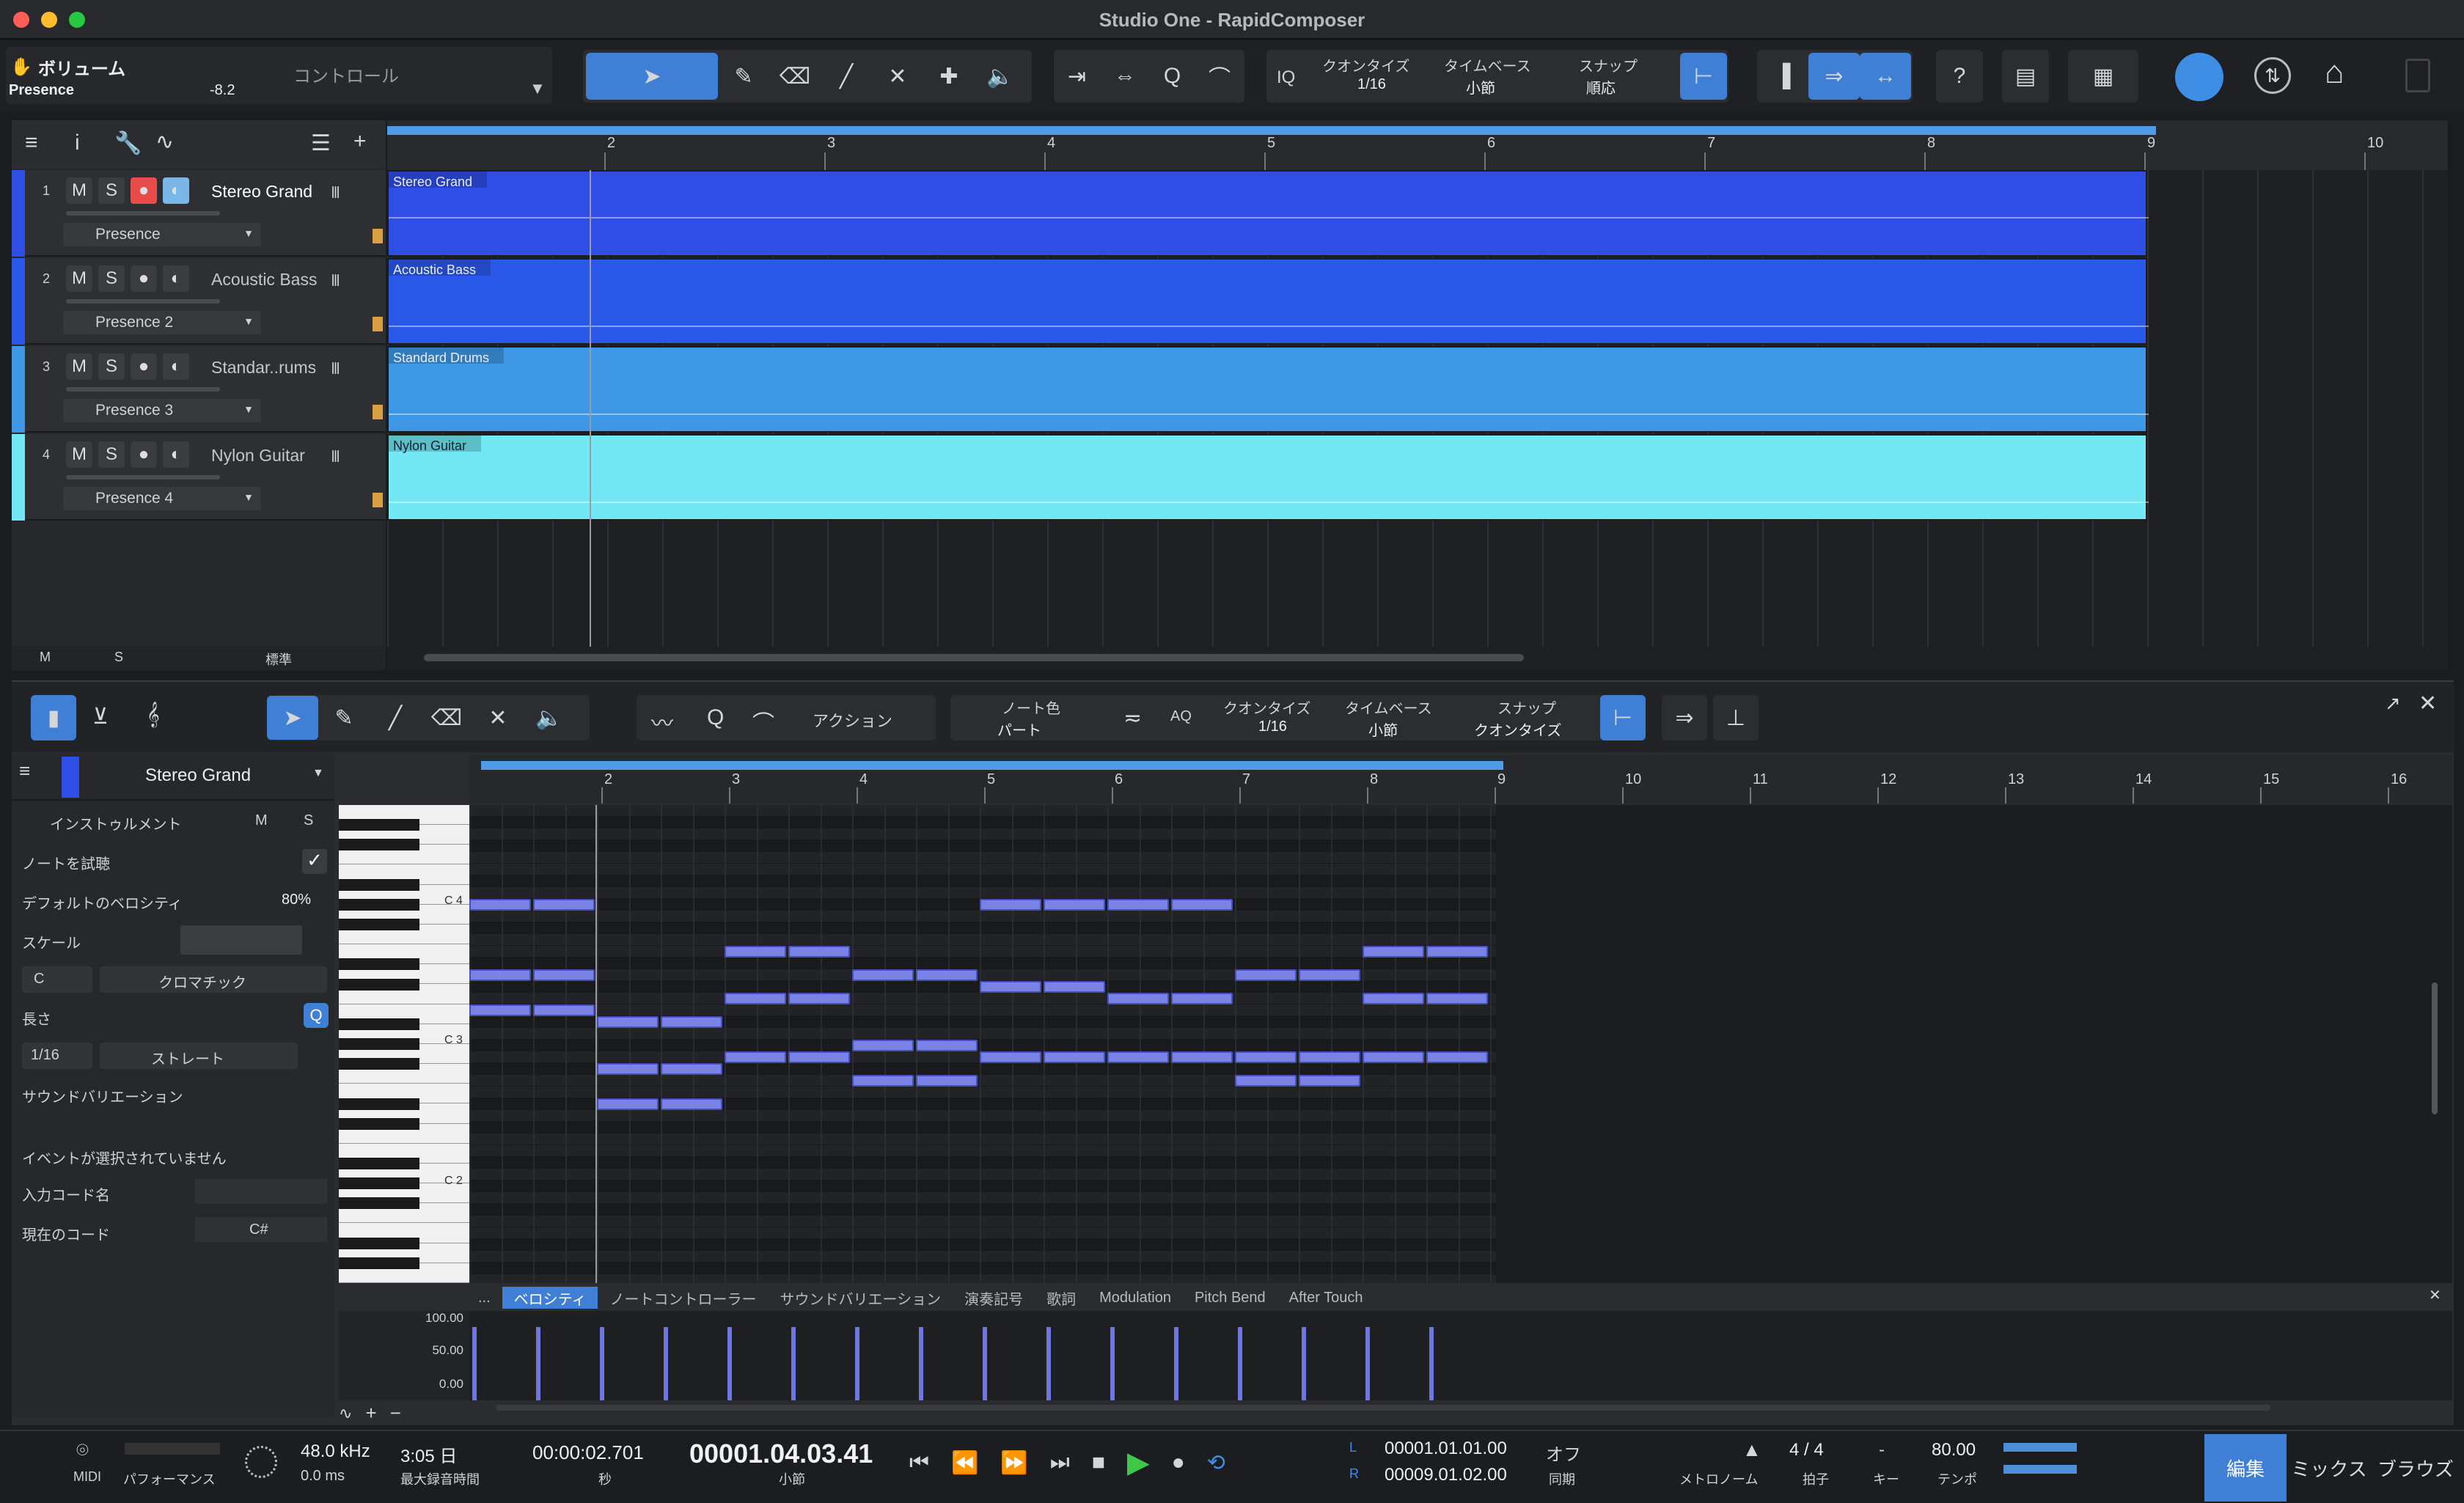 This screenshot has height=1503, width=2464. I want to click on track-header: 2 M S ● ◐ Acoustic Bass 𝍫 Presence 2 ▼, so click(199, 302).